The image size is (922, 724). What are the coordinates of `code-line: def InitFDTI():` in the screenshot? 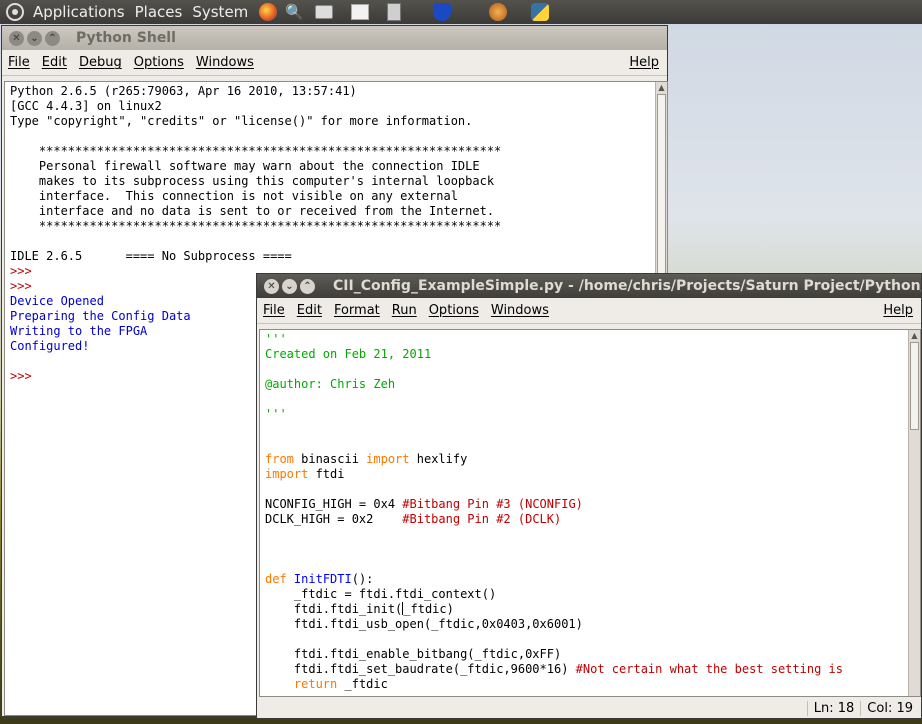 It's located at (592, 579).